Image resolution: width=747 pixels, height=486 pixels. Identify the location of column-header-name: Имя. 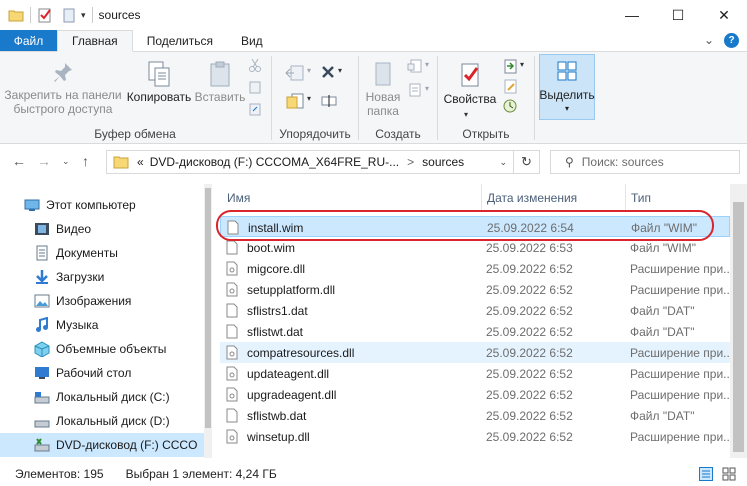
(352, 198).